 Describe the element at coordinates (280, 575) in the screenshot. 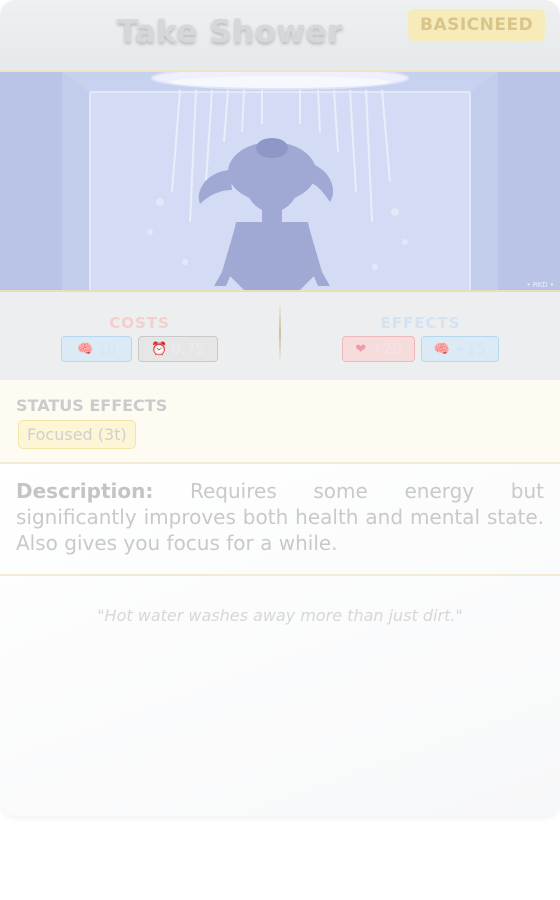

I see `divider` at that location.